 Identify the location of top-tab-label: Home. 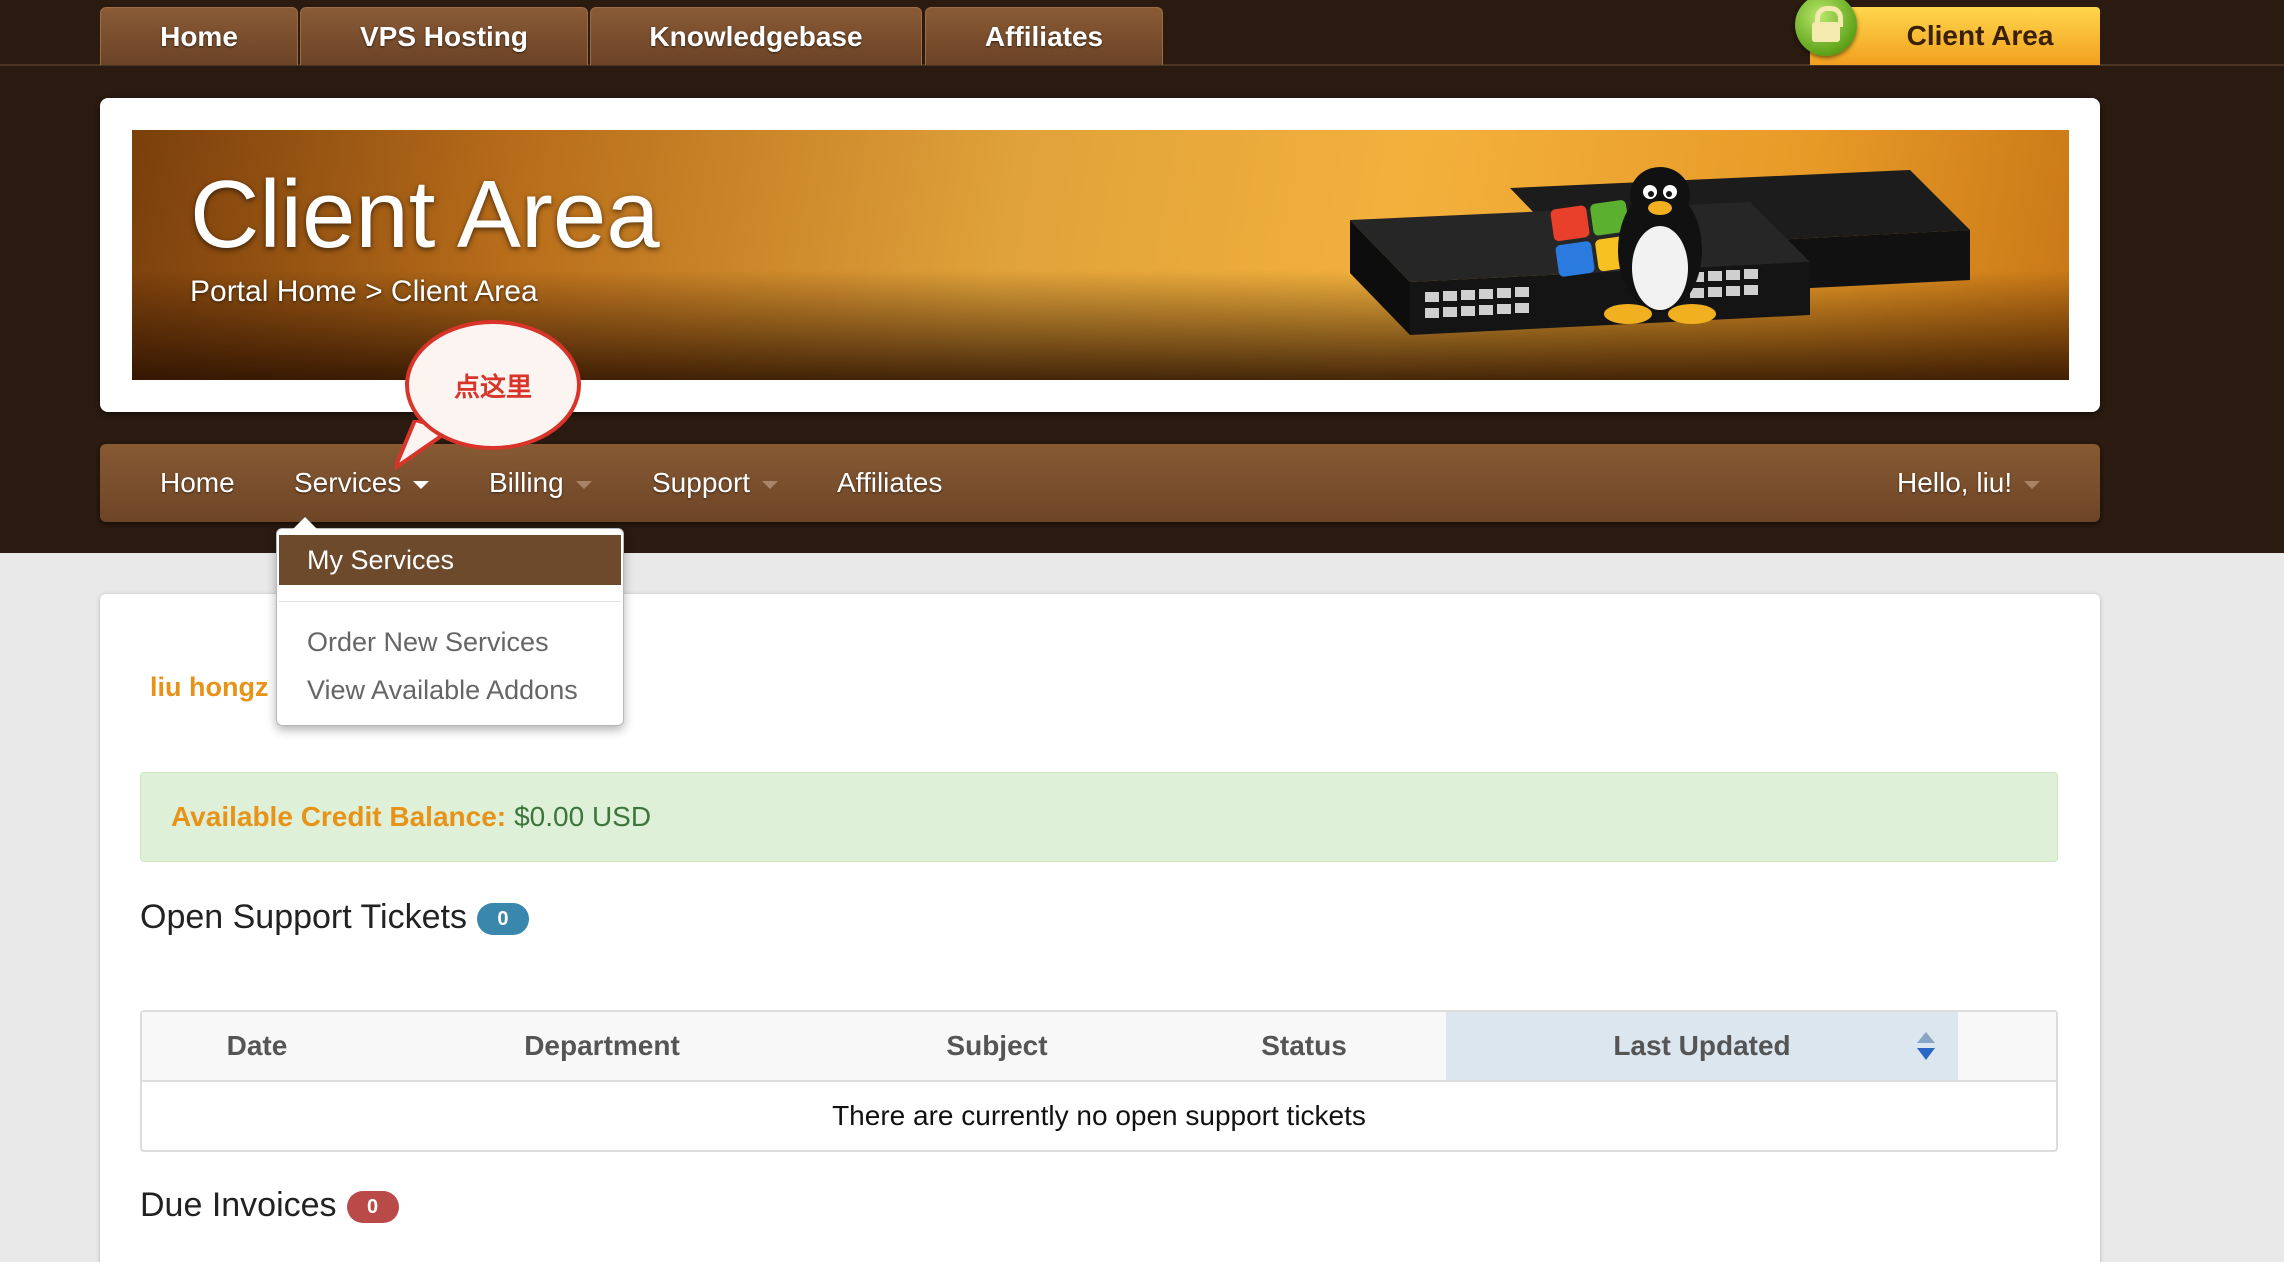
(199, 36).